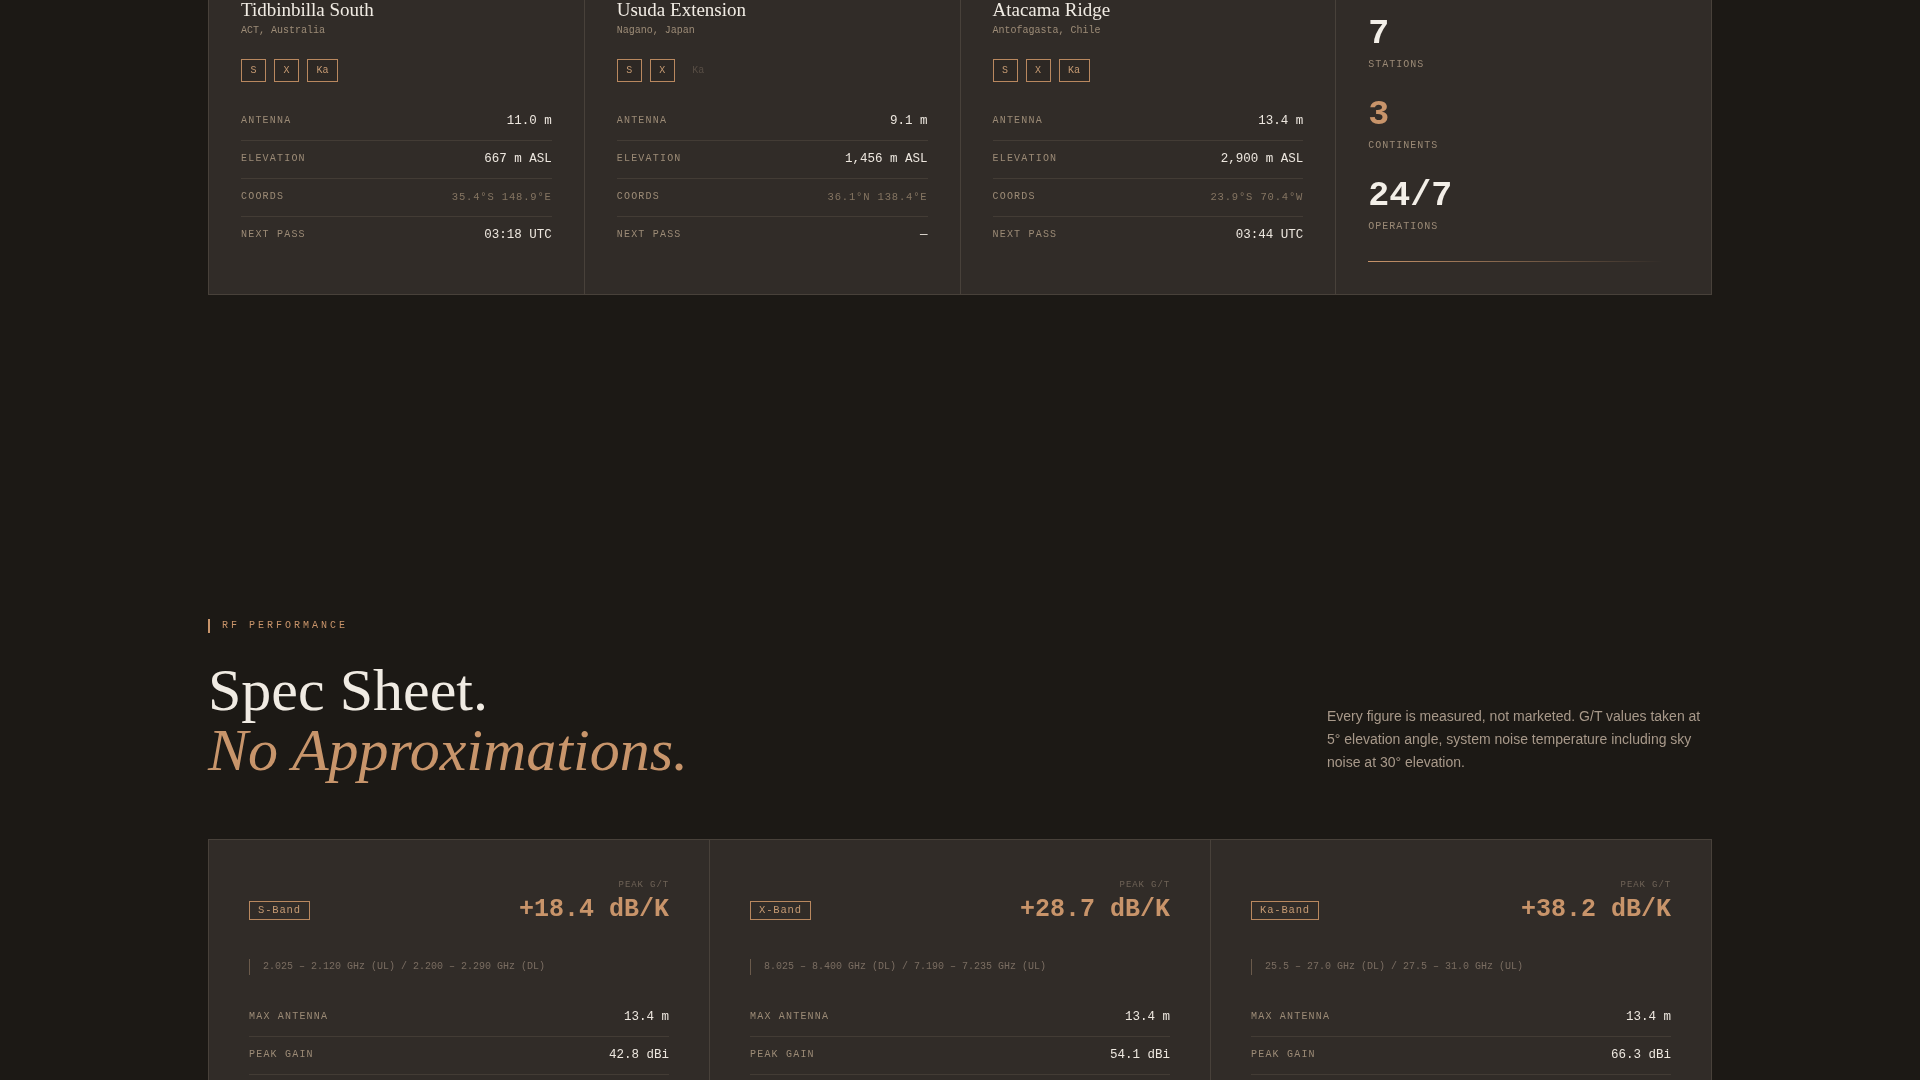 Image resolution: width=1920 pixels, height=1080 pixels. Describe the element at coordinates (1140, 1054) in the screenshot. I see `spec-value: 54.1 dBi` at that location.